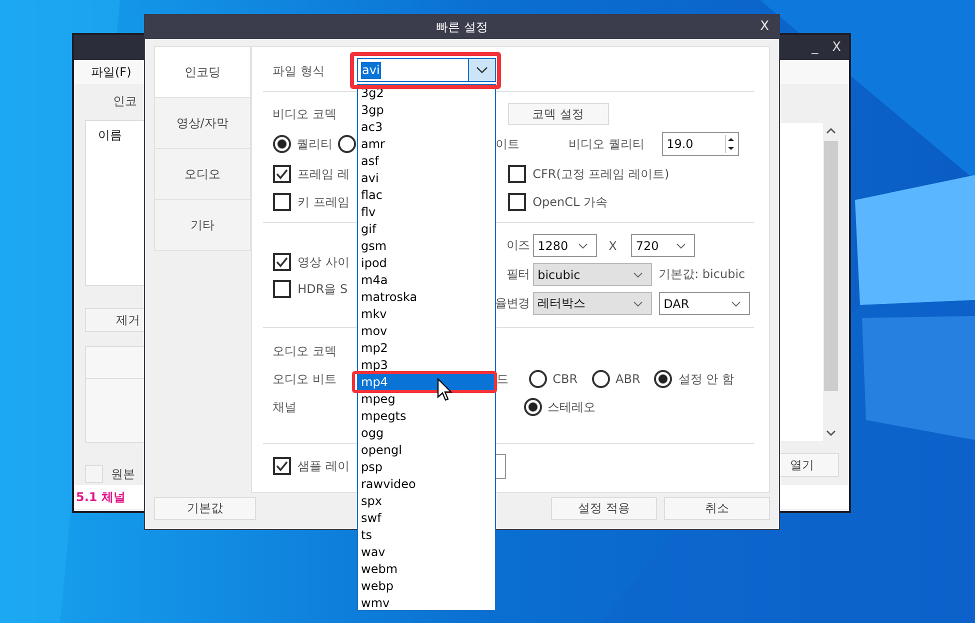 The width and height of the screenshot is (975, 623). Describe the element at coordinates (572, 407) in the screenshot. I see `radio-label: 스테레오` at that location.